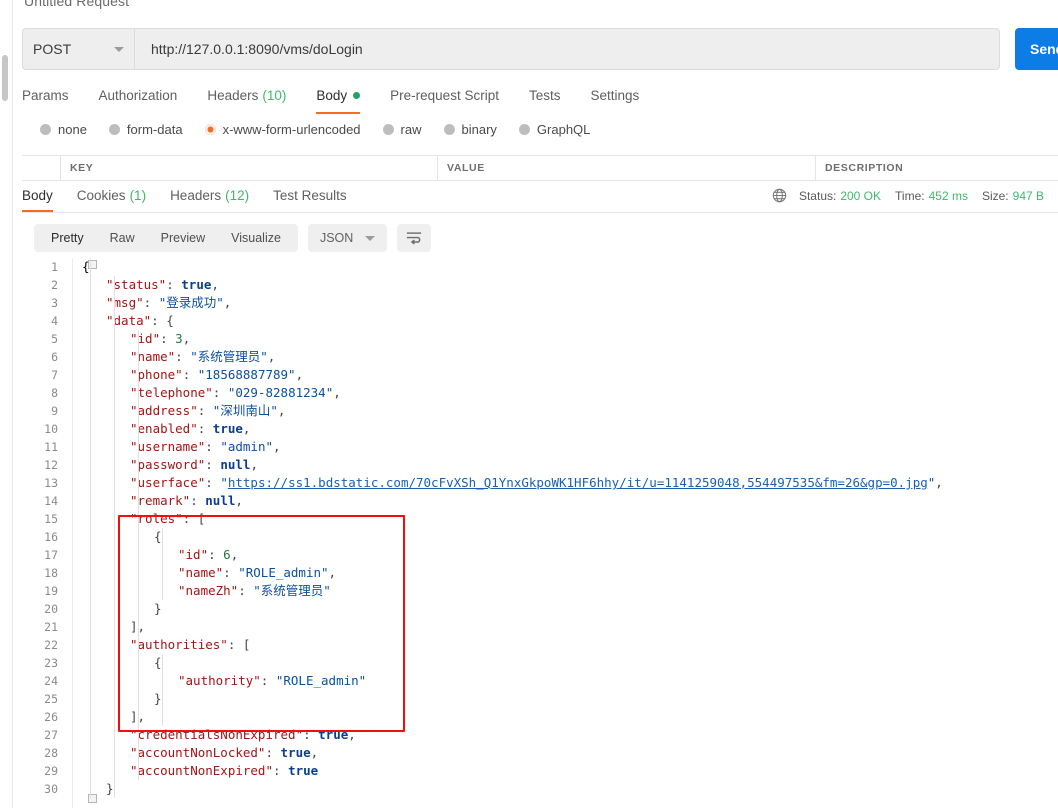 The image size is (1058, 808). I want to click on line-content: "id": 3,, so click(160, 338).